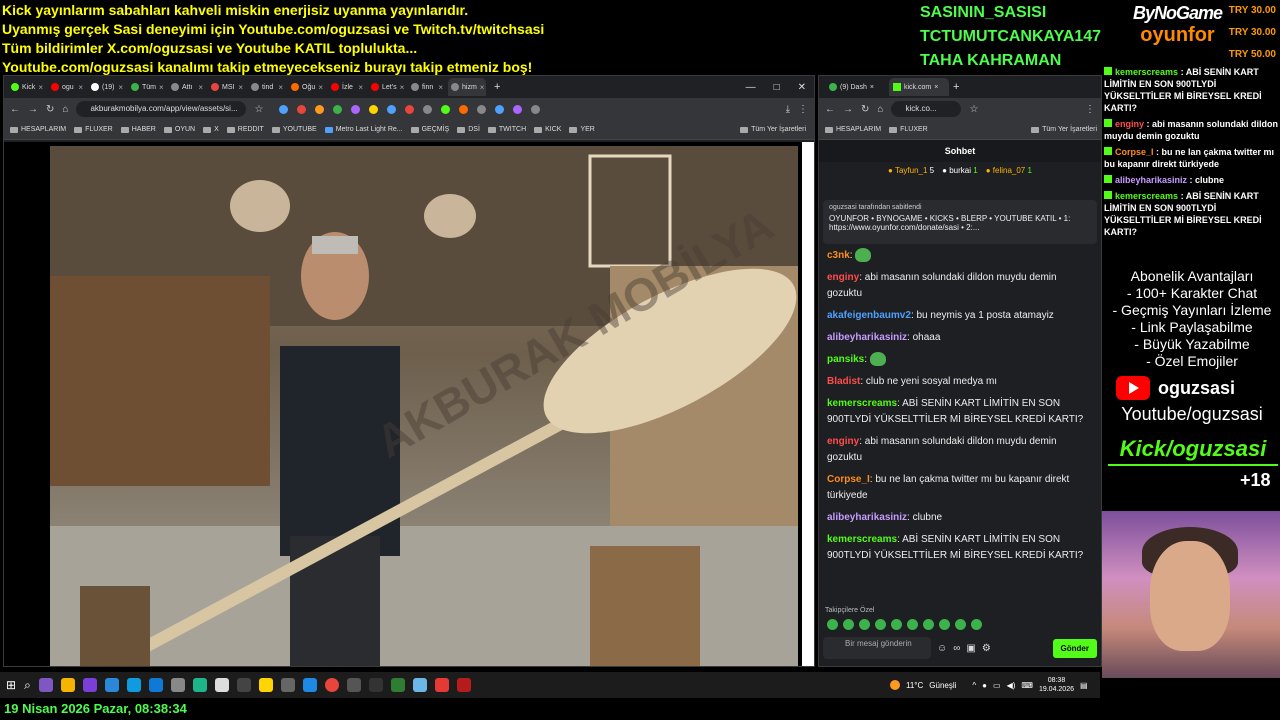 The image size is (1280, 720). Describe the element at coordinates (984, 685) in the screenshot. I see `mic-icon: ●` at that location.